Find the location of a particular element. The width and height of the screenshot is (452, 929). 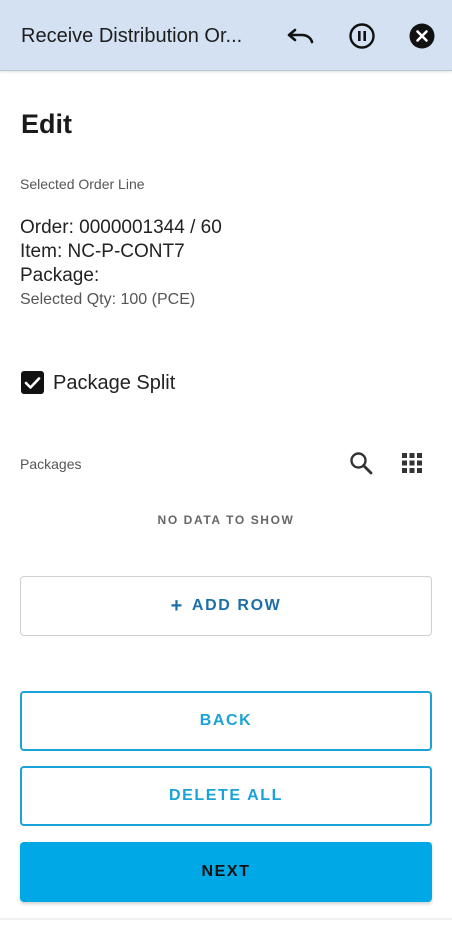

undo-icon is located at coordinates (301, 36).